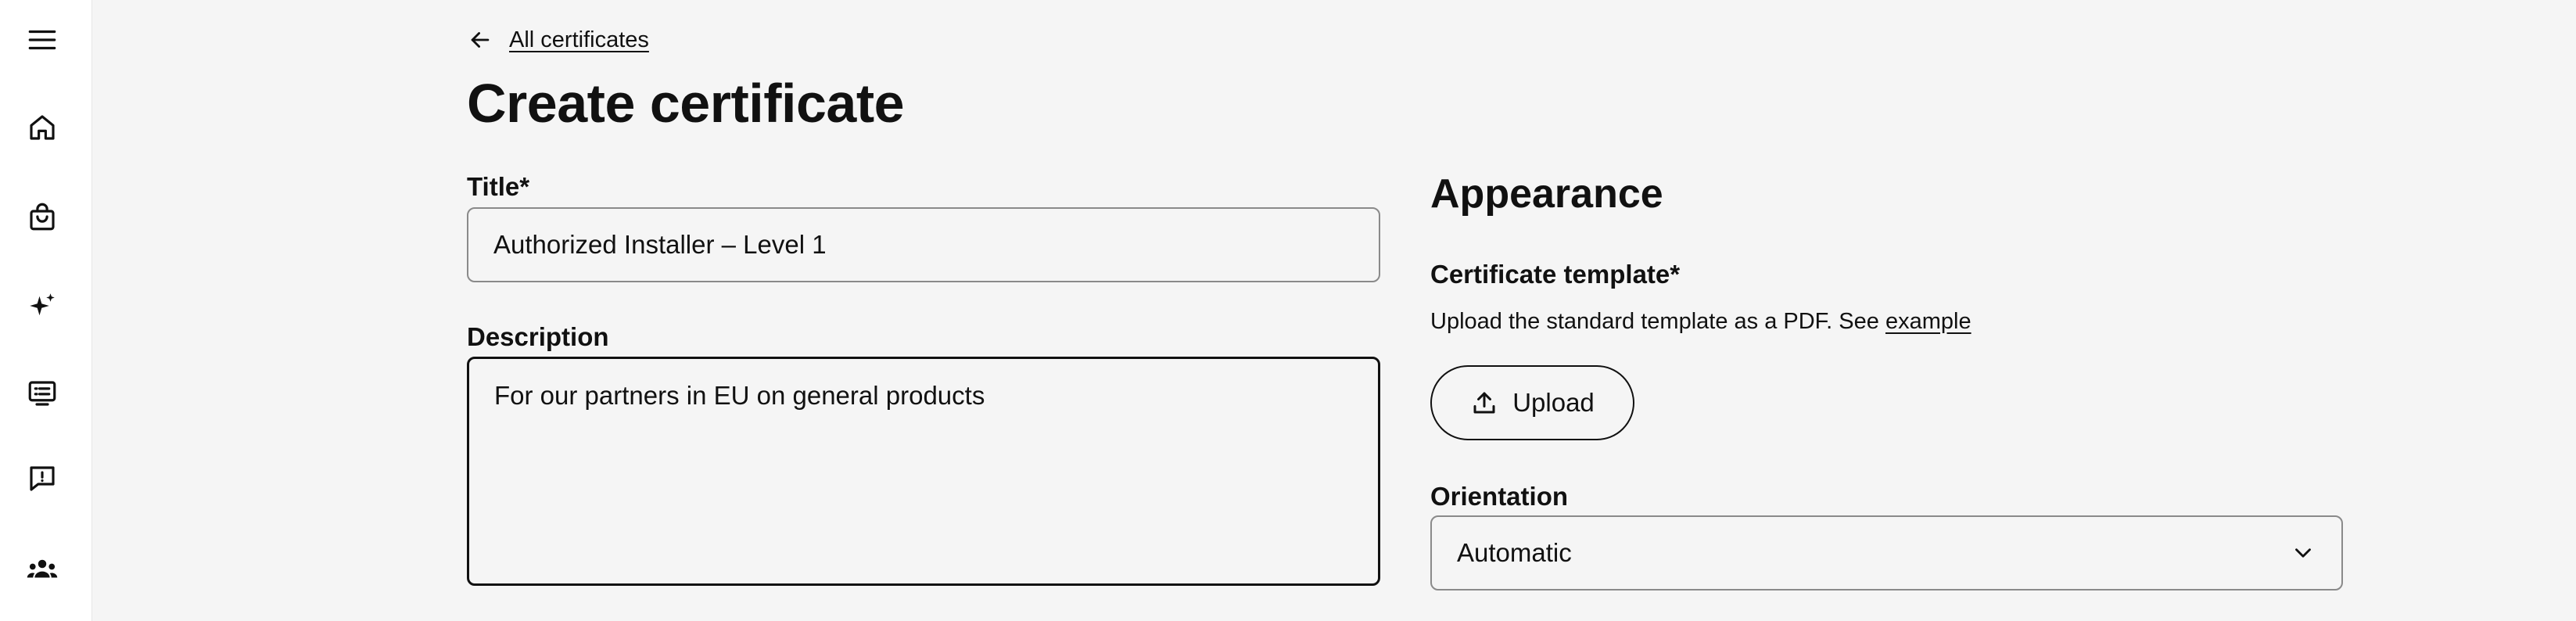 Image resolution: width=2576 pixels, height=621 pixels. What do you see at coordinates (923, 244) in the screenshot?
I see `title-input` at bounding box center [923, 244].